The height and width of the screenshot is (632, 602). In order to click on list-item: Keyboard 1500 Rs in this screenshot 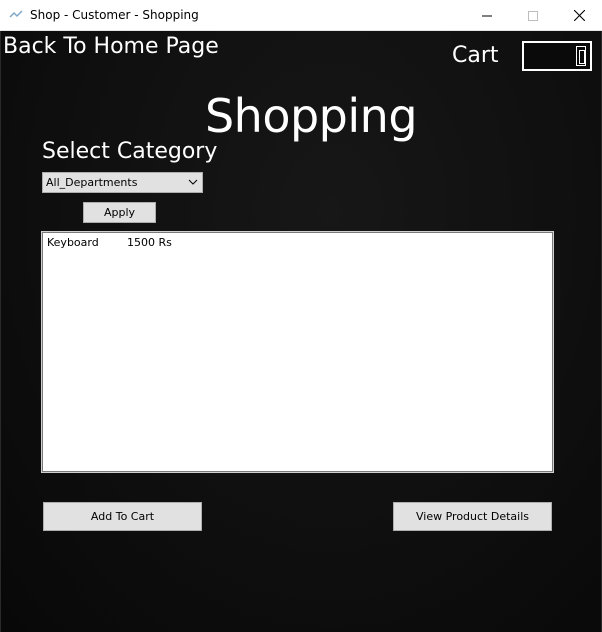, I will do `click(297, 244)`.